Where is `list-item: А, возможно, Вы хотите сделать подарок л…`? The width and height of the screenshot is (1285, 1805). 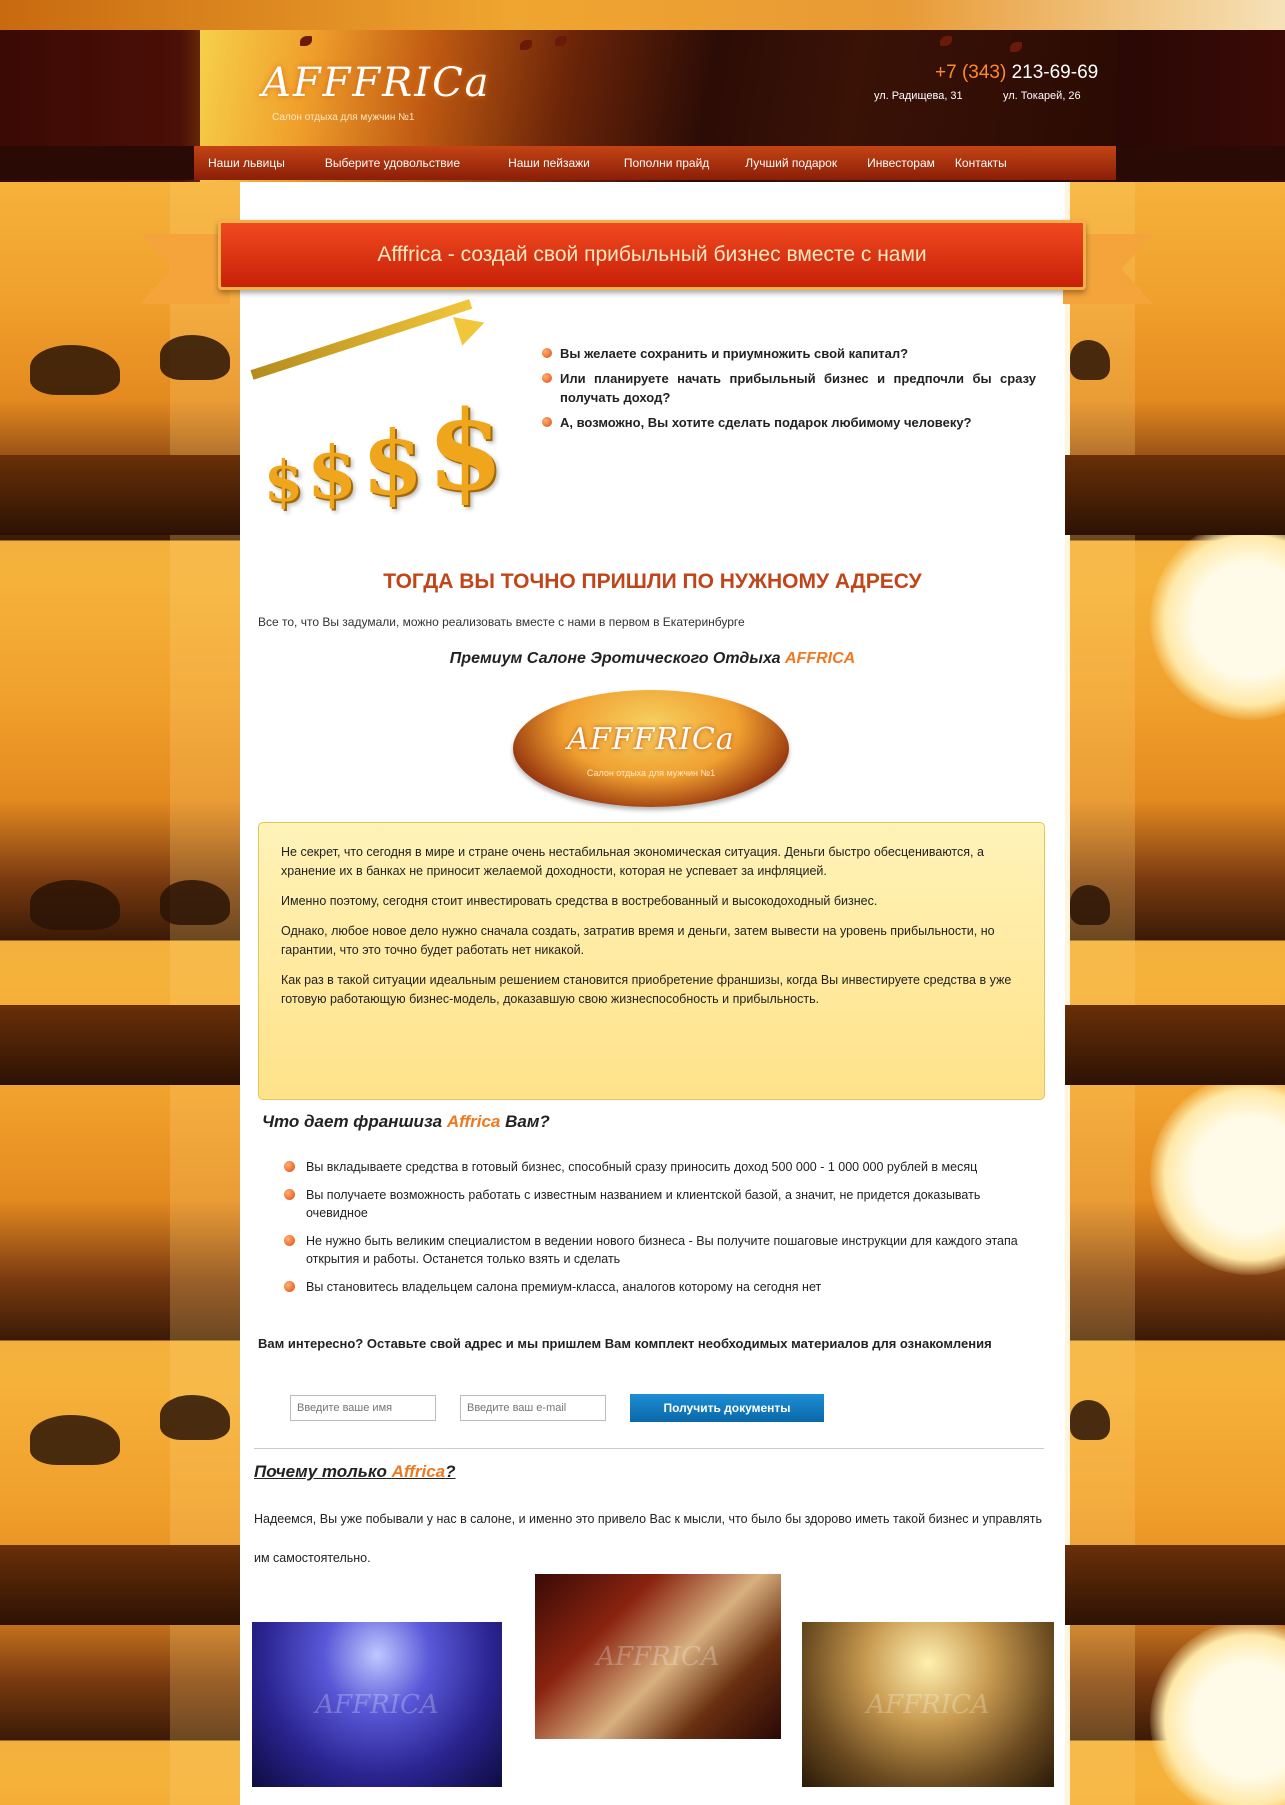 list-item: А, возможно, Вы хотите сделать подарок л… is located at coordinates (789, 422).